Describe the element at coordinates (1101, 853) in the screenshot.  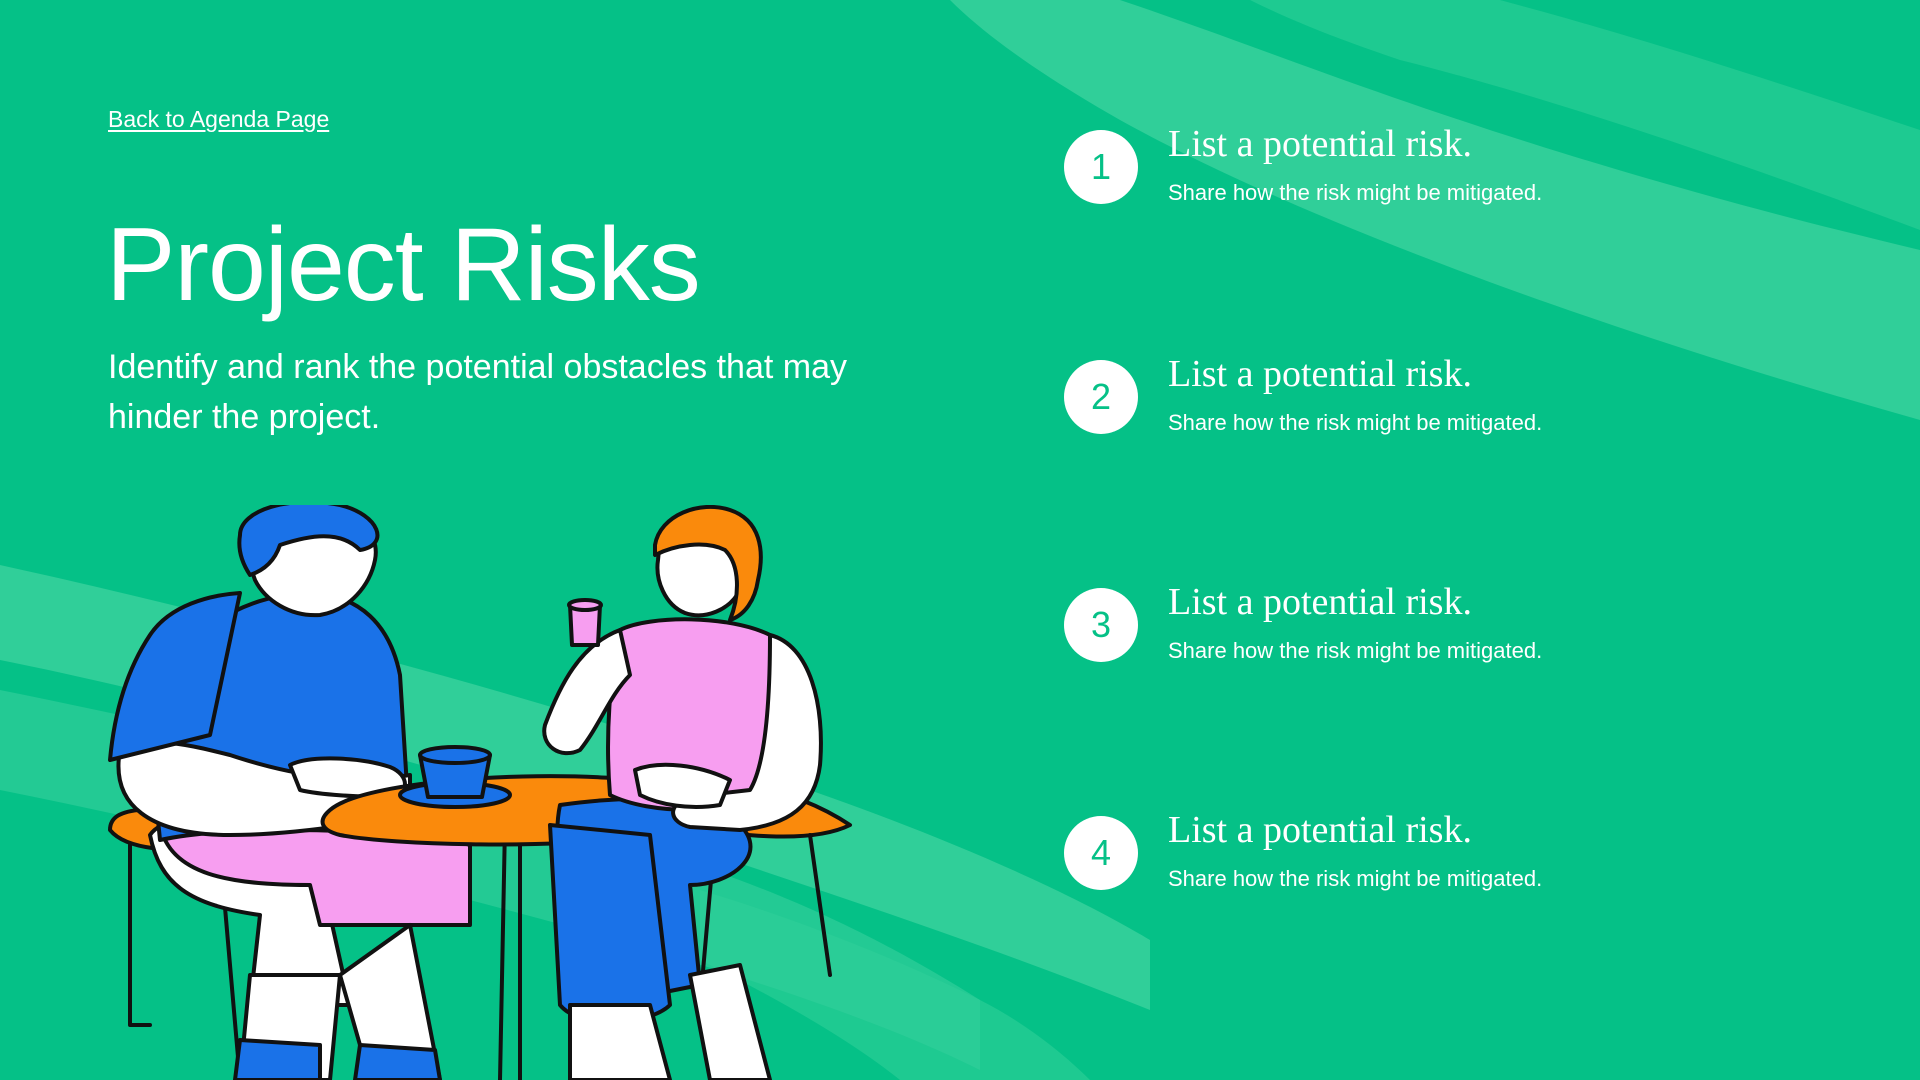
I see `risk-number-badge: 4` at that location.